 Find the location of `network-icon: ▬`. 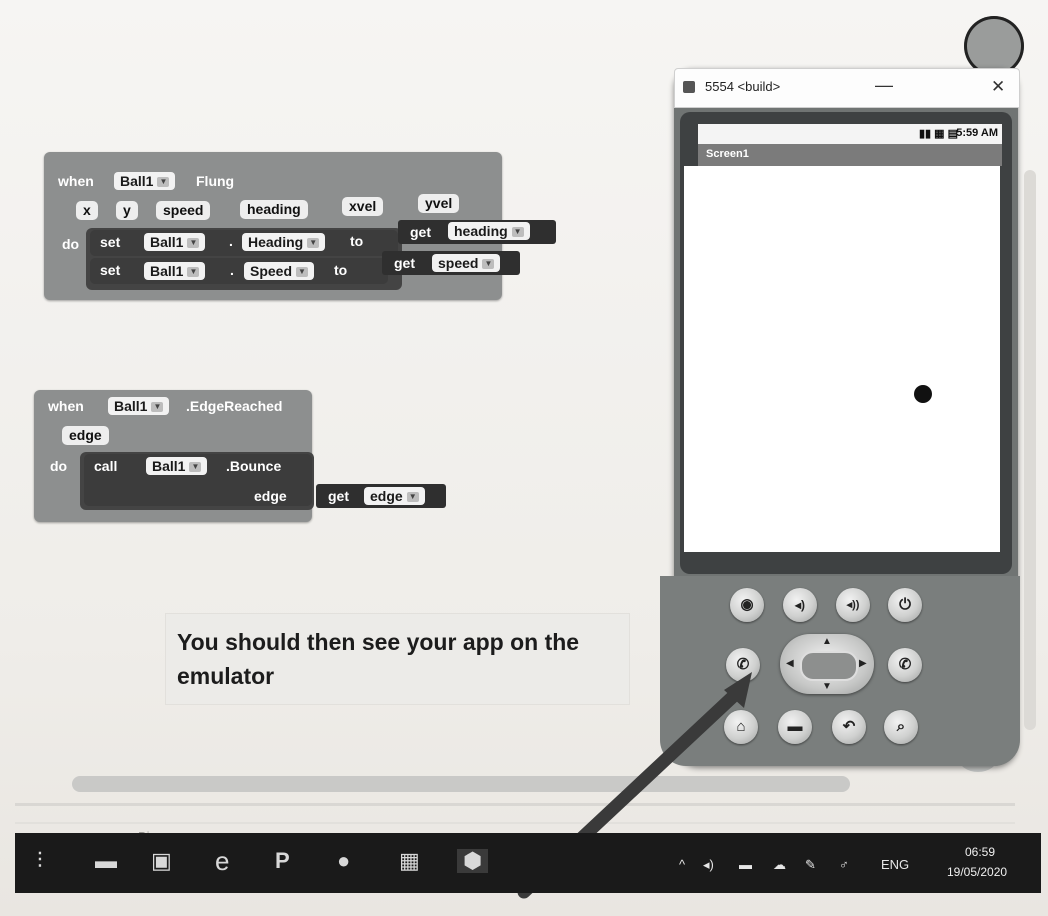

network-icon: ▬ is located at coordinates (745, 864).